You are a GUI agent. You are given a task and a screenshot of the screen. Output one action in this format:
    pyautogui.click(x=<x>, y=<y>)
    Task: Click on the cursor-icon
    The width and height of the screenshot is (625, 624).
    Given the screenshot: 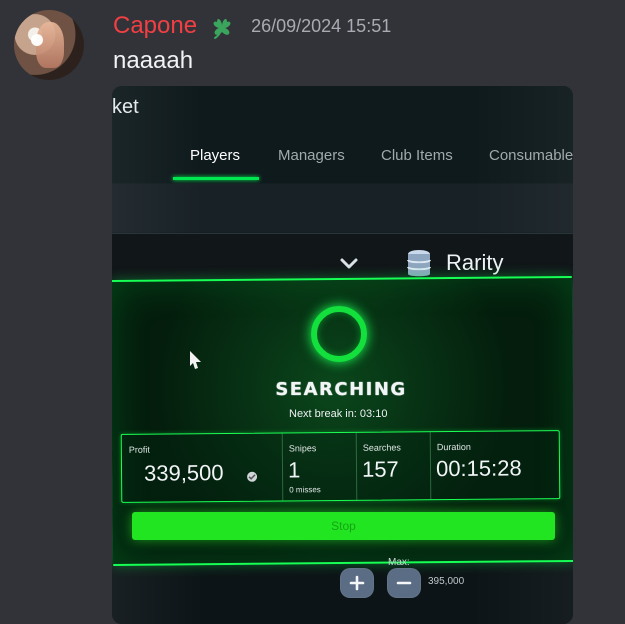 What is the action you would take?
    pyautogui.click(x=196, y=360)
    